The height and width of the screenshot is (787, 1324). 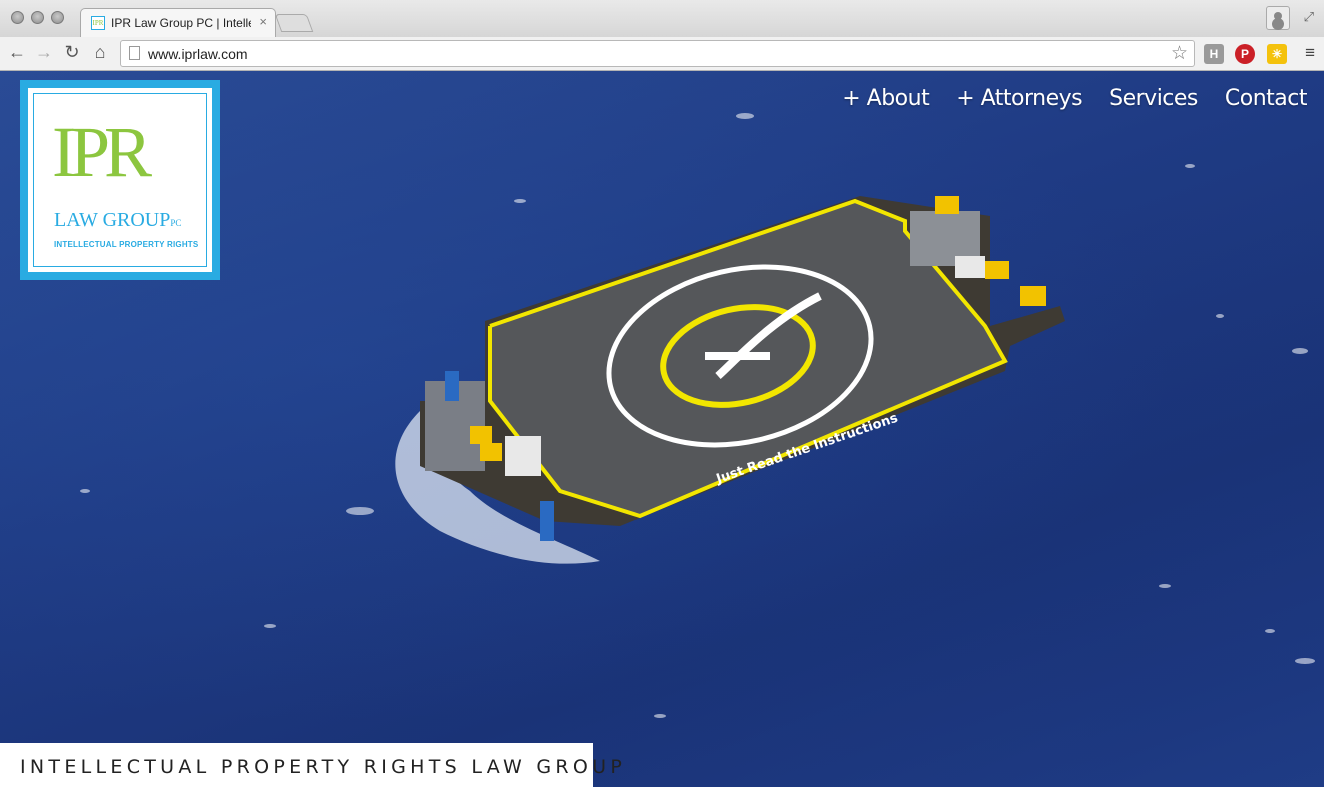 What do you see at coordinates (1266, 98) in the screenshot?
I see `nav-contact: Contact` at bounding box center [1266, 98].